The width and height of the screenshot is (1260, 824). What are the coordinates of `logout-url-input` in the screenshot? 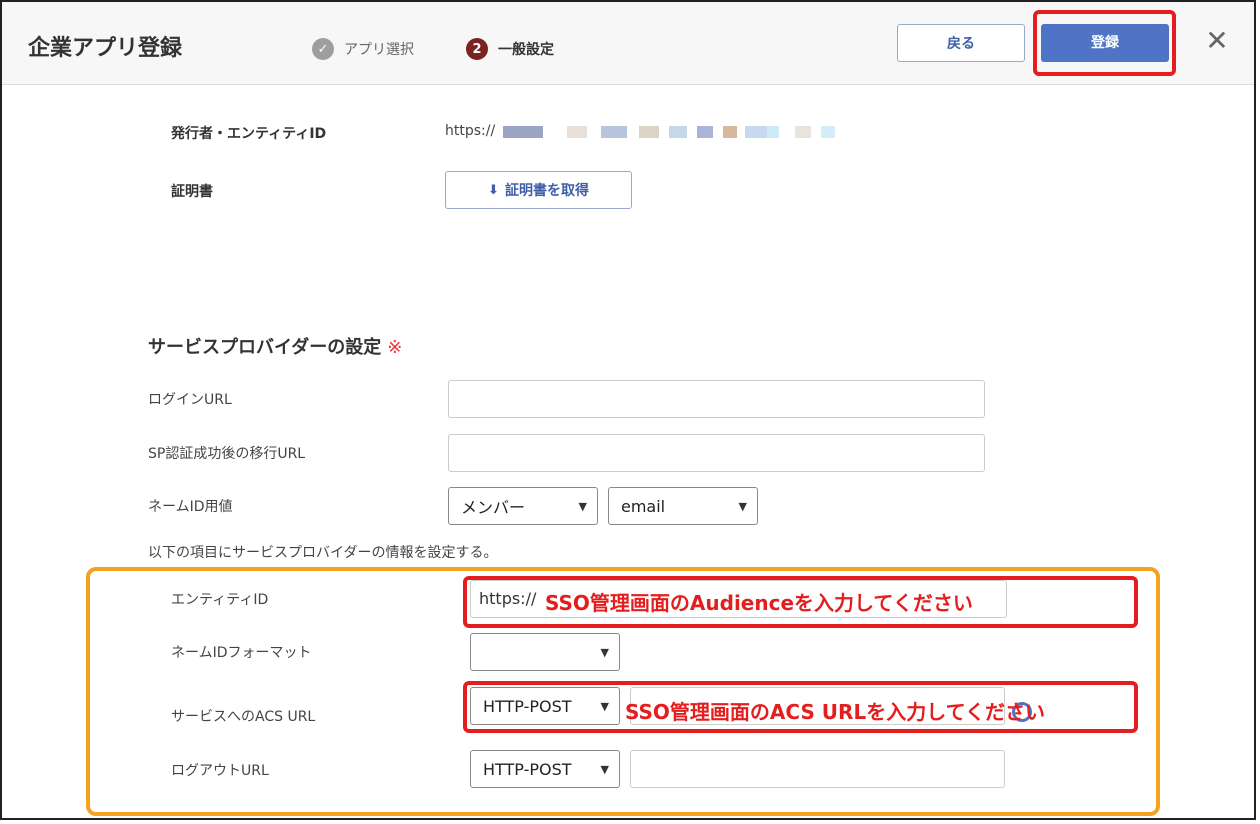 It's located at (817, 769).